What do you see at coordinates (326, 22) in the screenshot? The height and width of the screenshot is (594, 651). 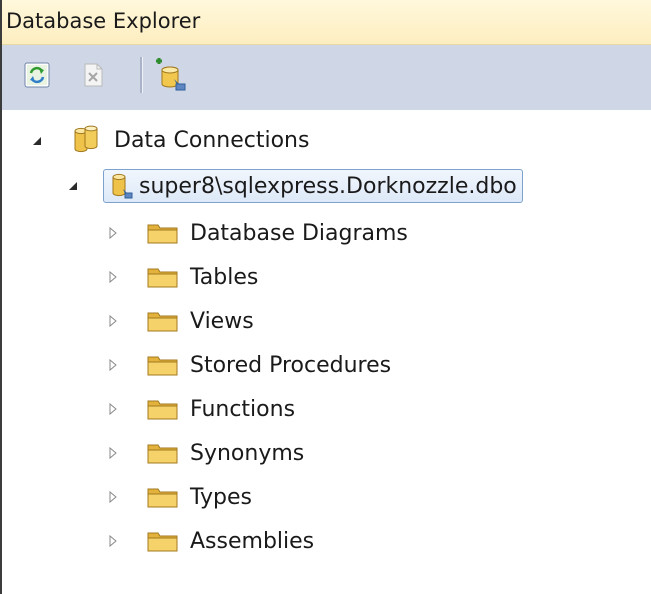 I see `panel-title-bar: Database Explorer` at bounding box center [326, 22].